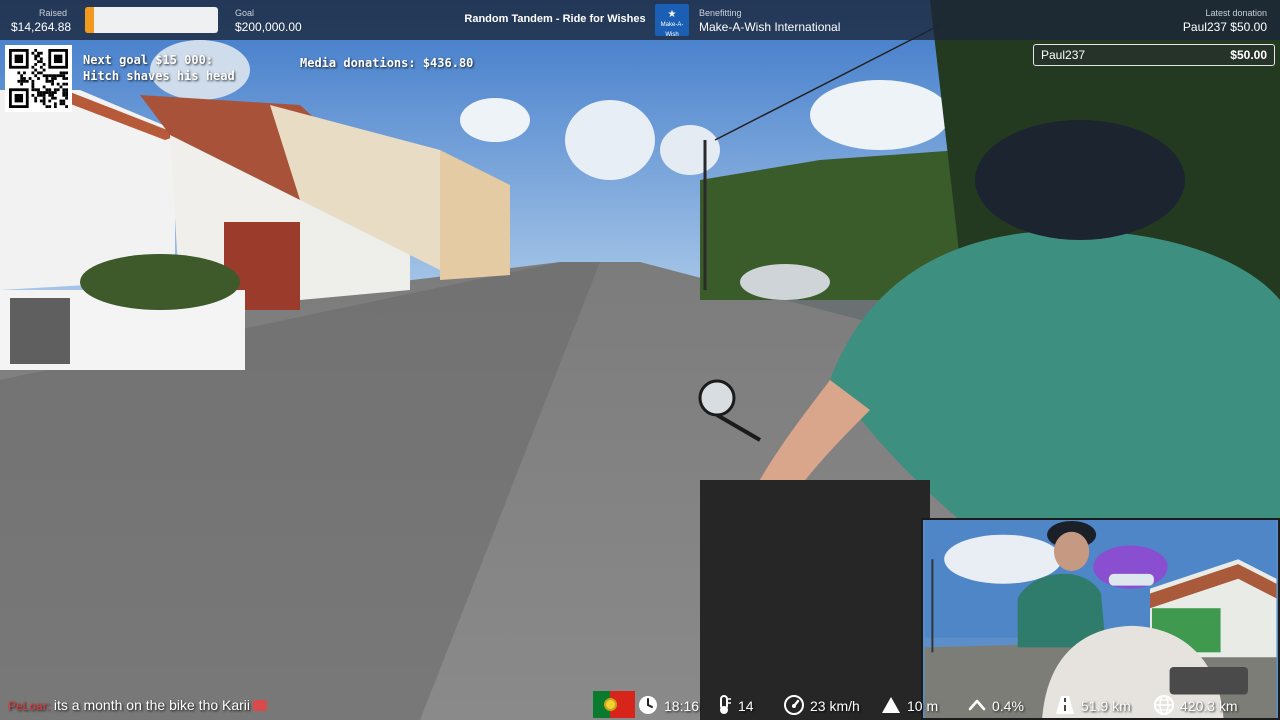  What do you see at coordinates (682, 706) in the screenshot?
I see `stat-time-value: 18:16` at bounding box center [682, 706].